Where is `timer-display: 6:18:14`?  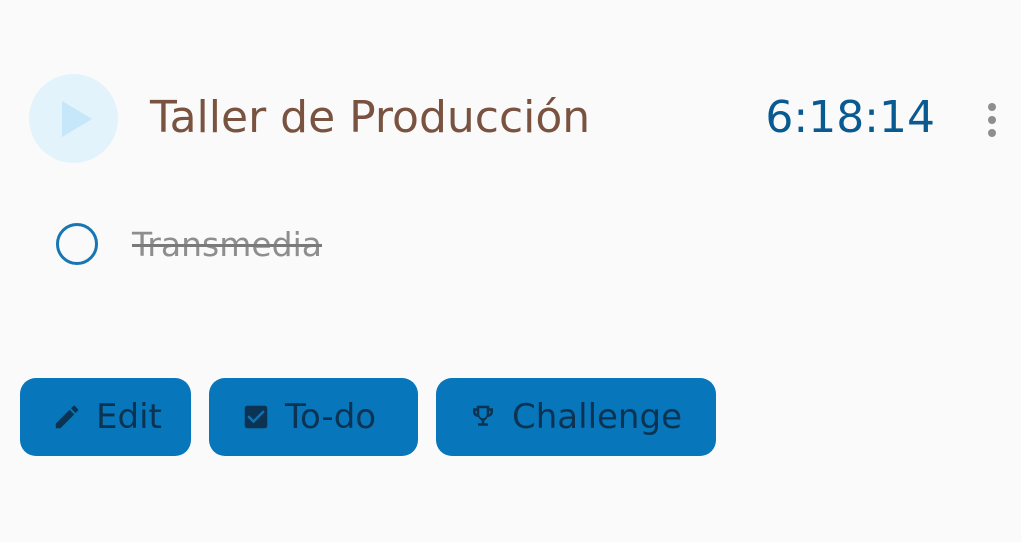 timer-display: 6:18:14 is located at coordinates (850, 117).